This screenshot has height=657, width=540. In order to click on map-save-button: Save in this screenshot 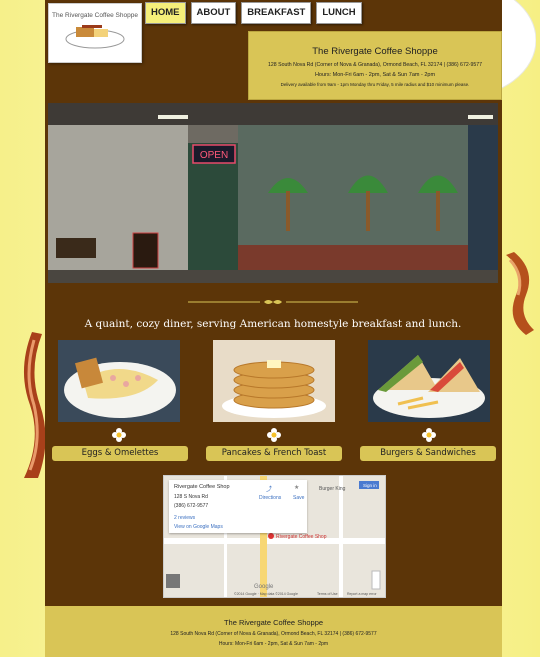, I will do `click(298, 498)`.